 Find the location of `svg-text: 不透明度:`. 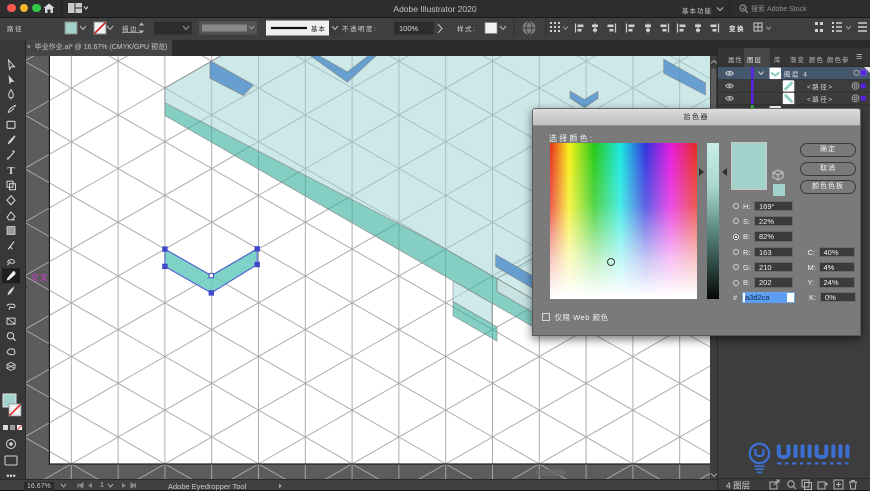

svg-text: 不透明度: is located at coordinates (359, 28).